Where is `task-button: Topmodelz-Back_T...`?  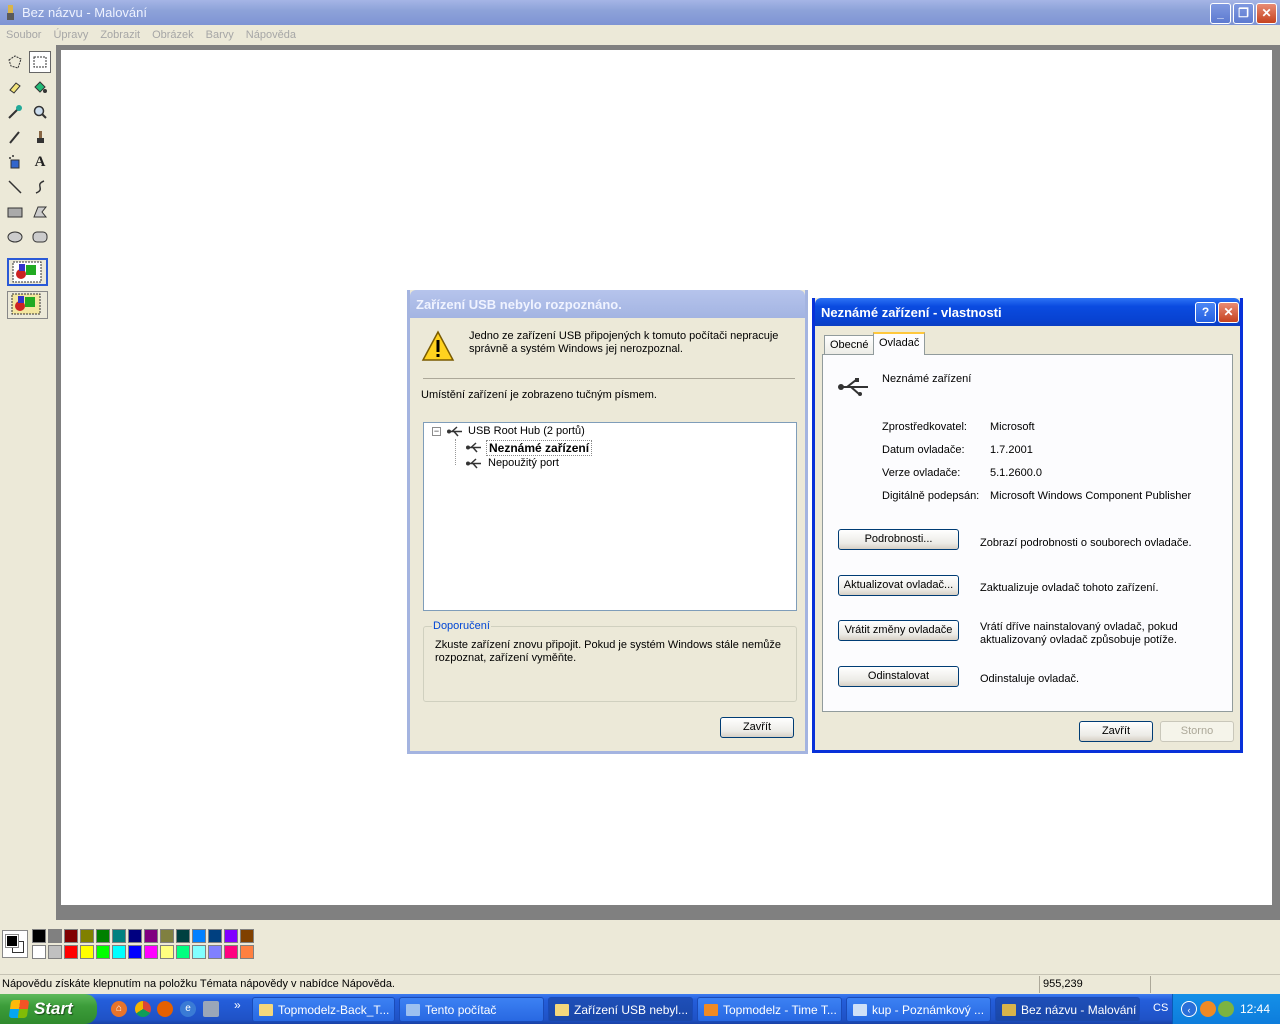 task-button: Topmodelz-Back_T... is located at coordinates (323, 1009).